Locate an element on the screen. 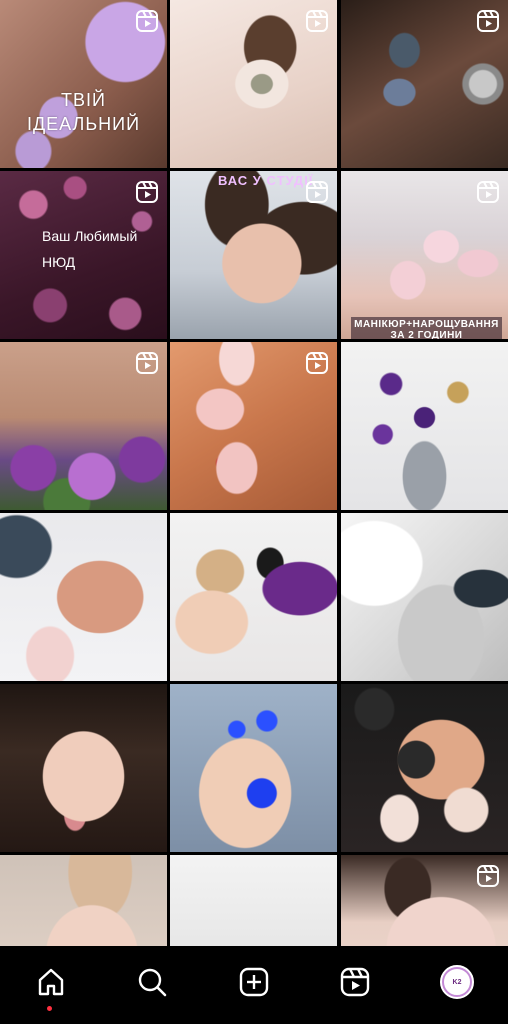 This screenshot has height=1024, width=508. post-caption-overlay: ВАС У СТУДІЇ is located at coordinates (266, 180).